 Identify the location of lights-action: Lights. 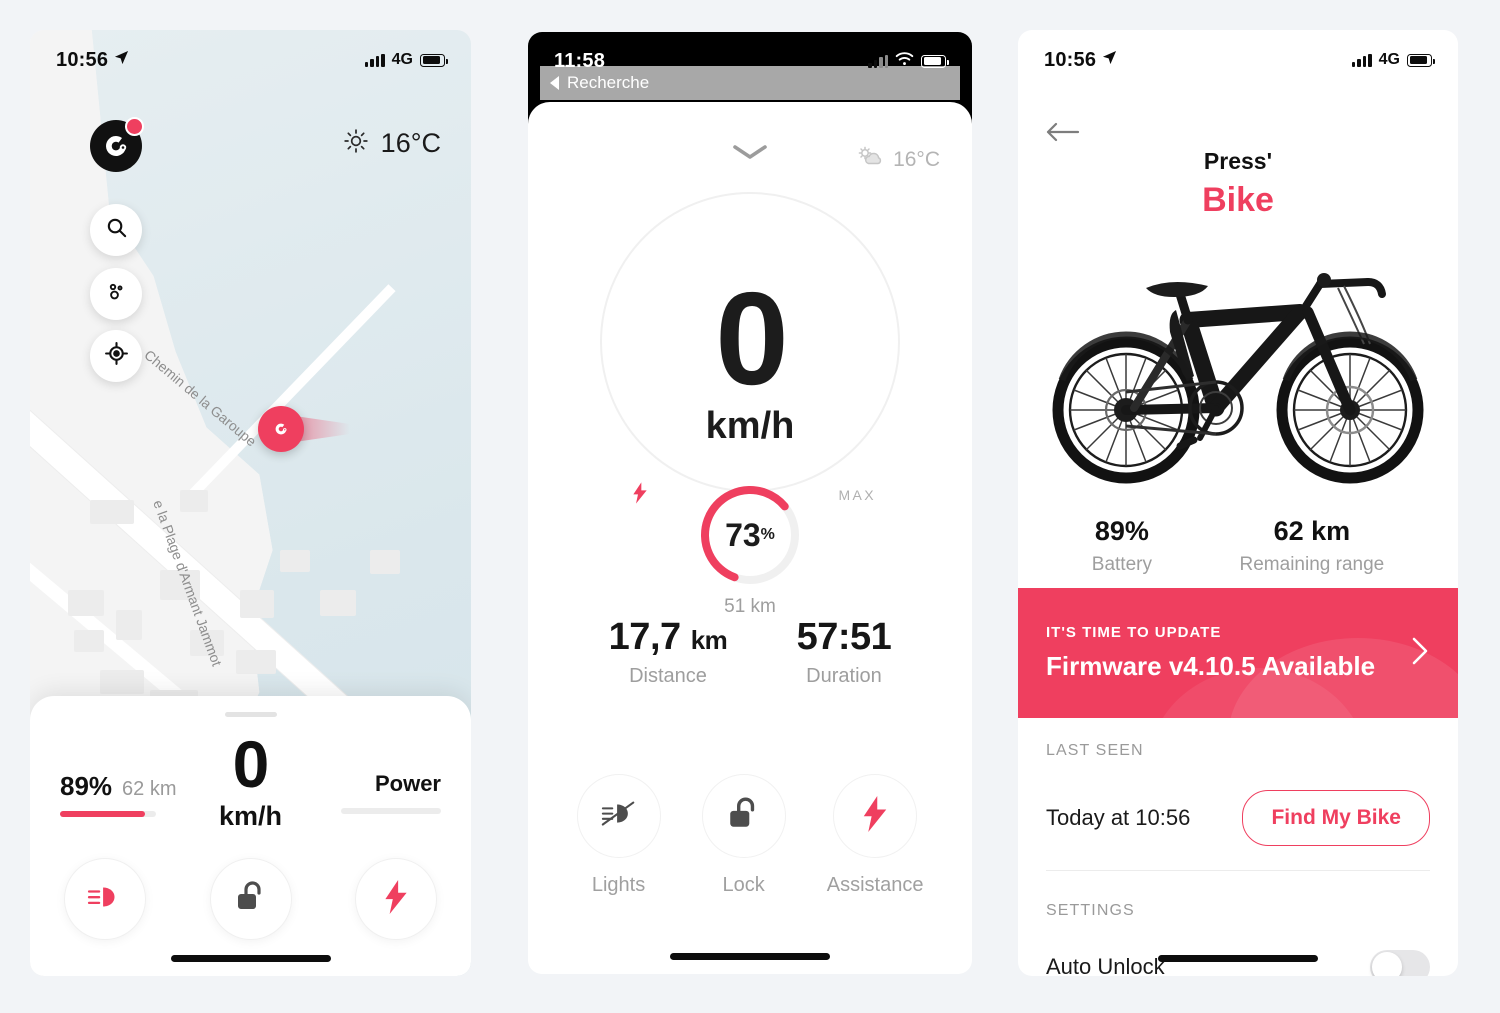
(618, 835).